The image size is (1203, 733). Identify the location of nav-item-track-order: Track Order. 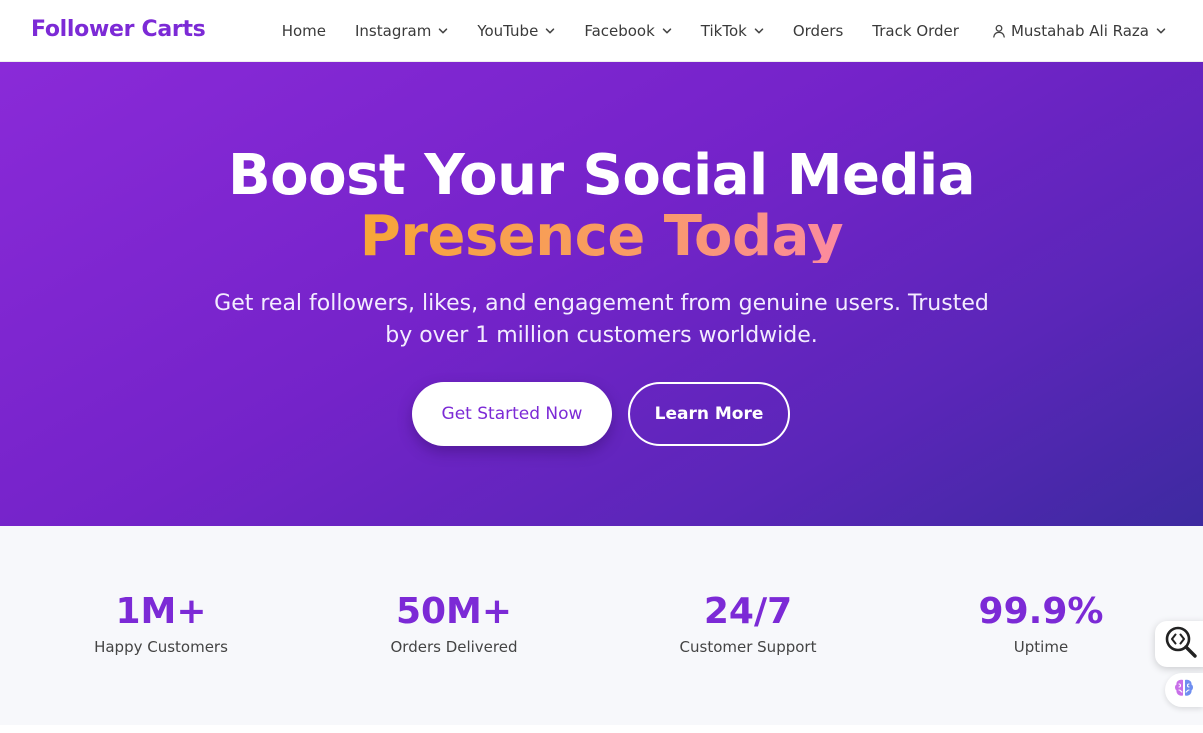
(915, 31).